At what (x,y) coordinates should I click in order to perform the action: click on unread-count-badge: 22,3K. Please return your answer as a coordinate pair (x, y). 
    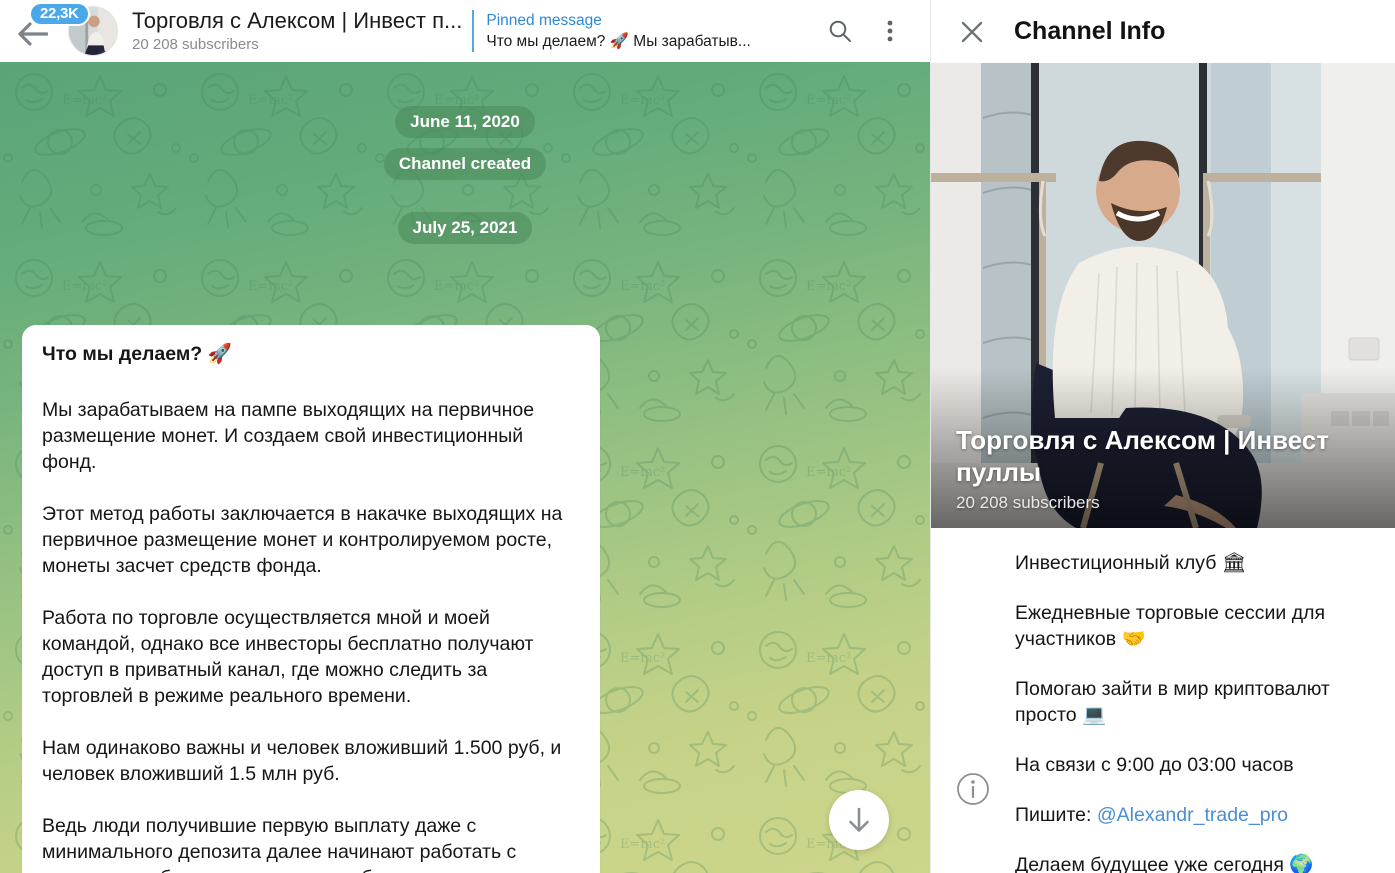
    Looking at the image, I should click on (59, 14).